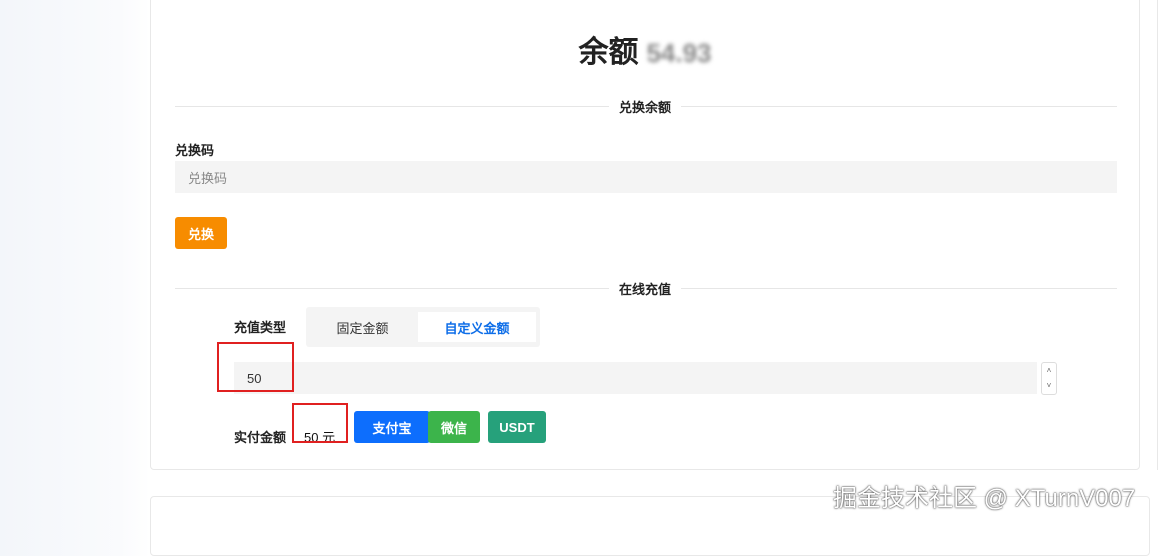  I want to click on recharge-type-label: 充值类型, so click(260, 327).